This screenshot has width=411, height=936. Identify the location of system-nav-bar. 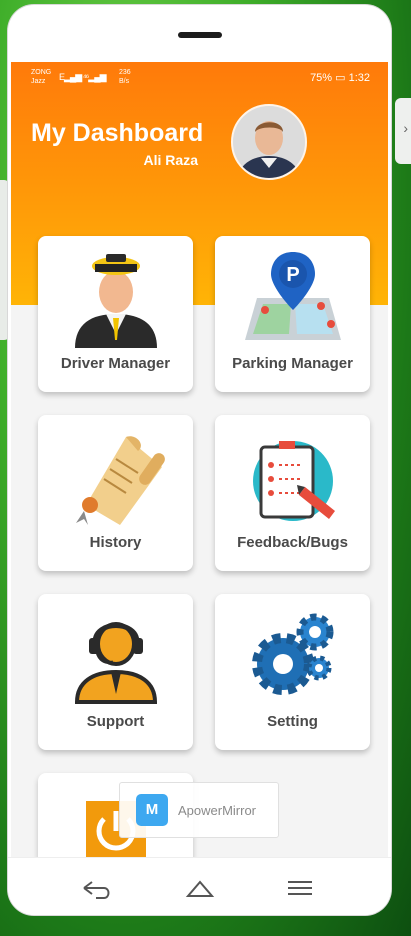
(199, 886).